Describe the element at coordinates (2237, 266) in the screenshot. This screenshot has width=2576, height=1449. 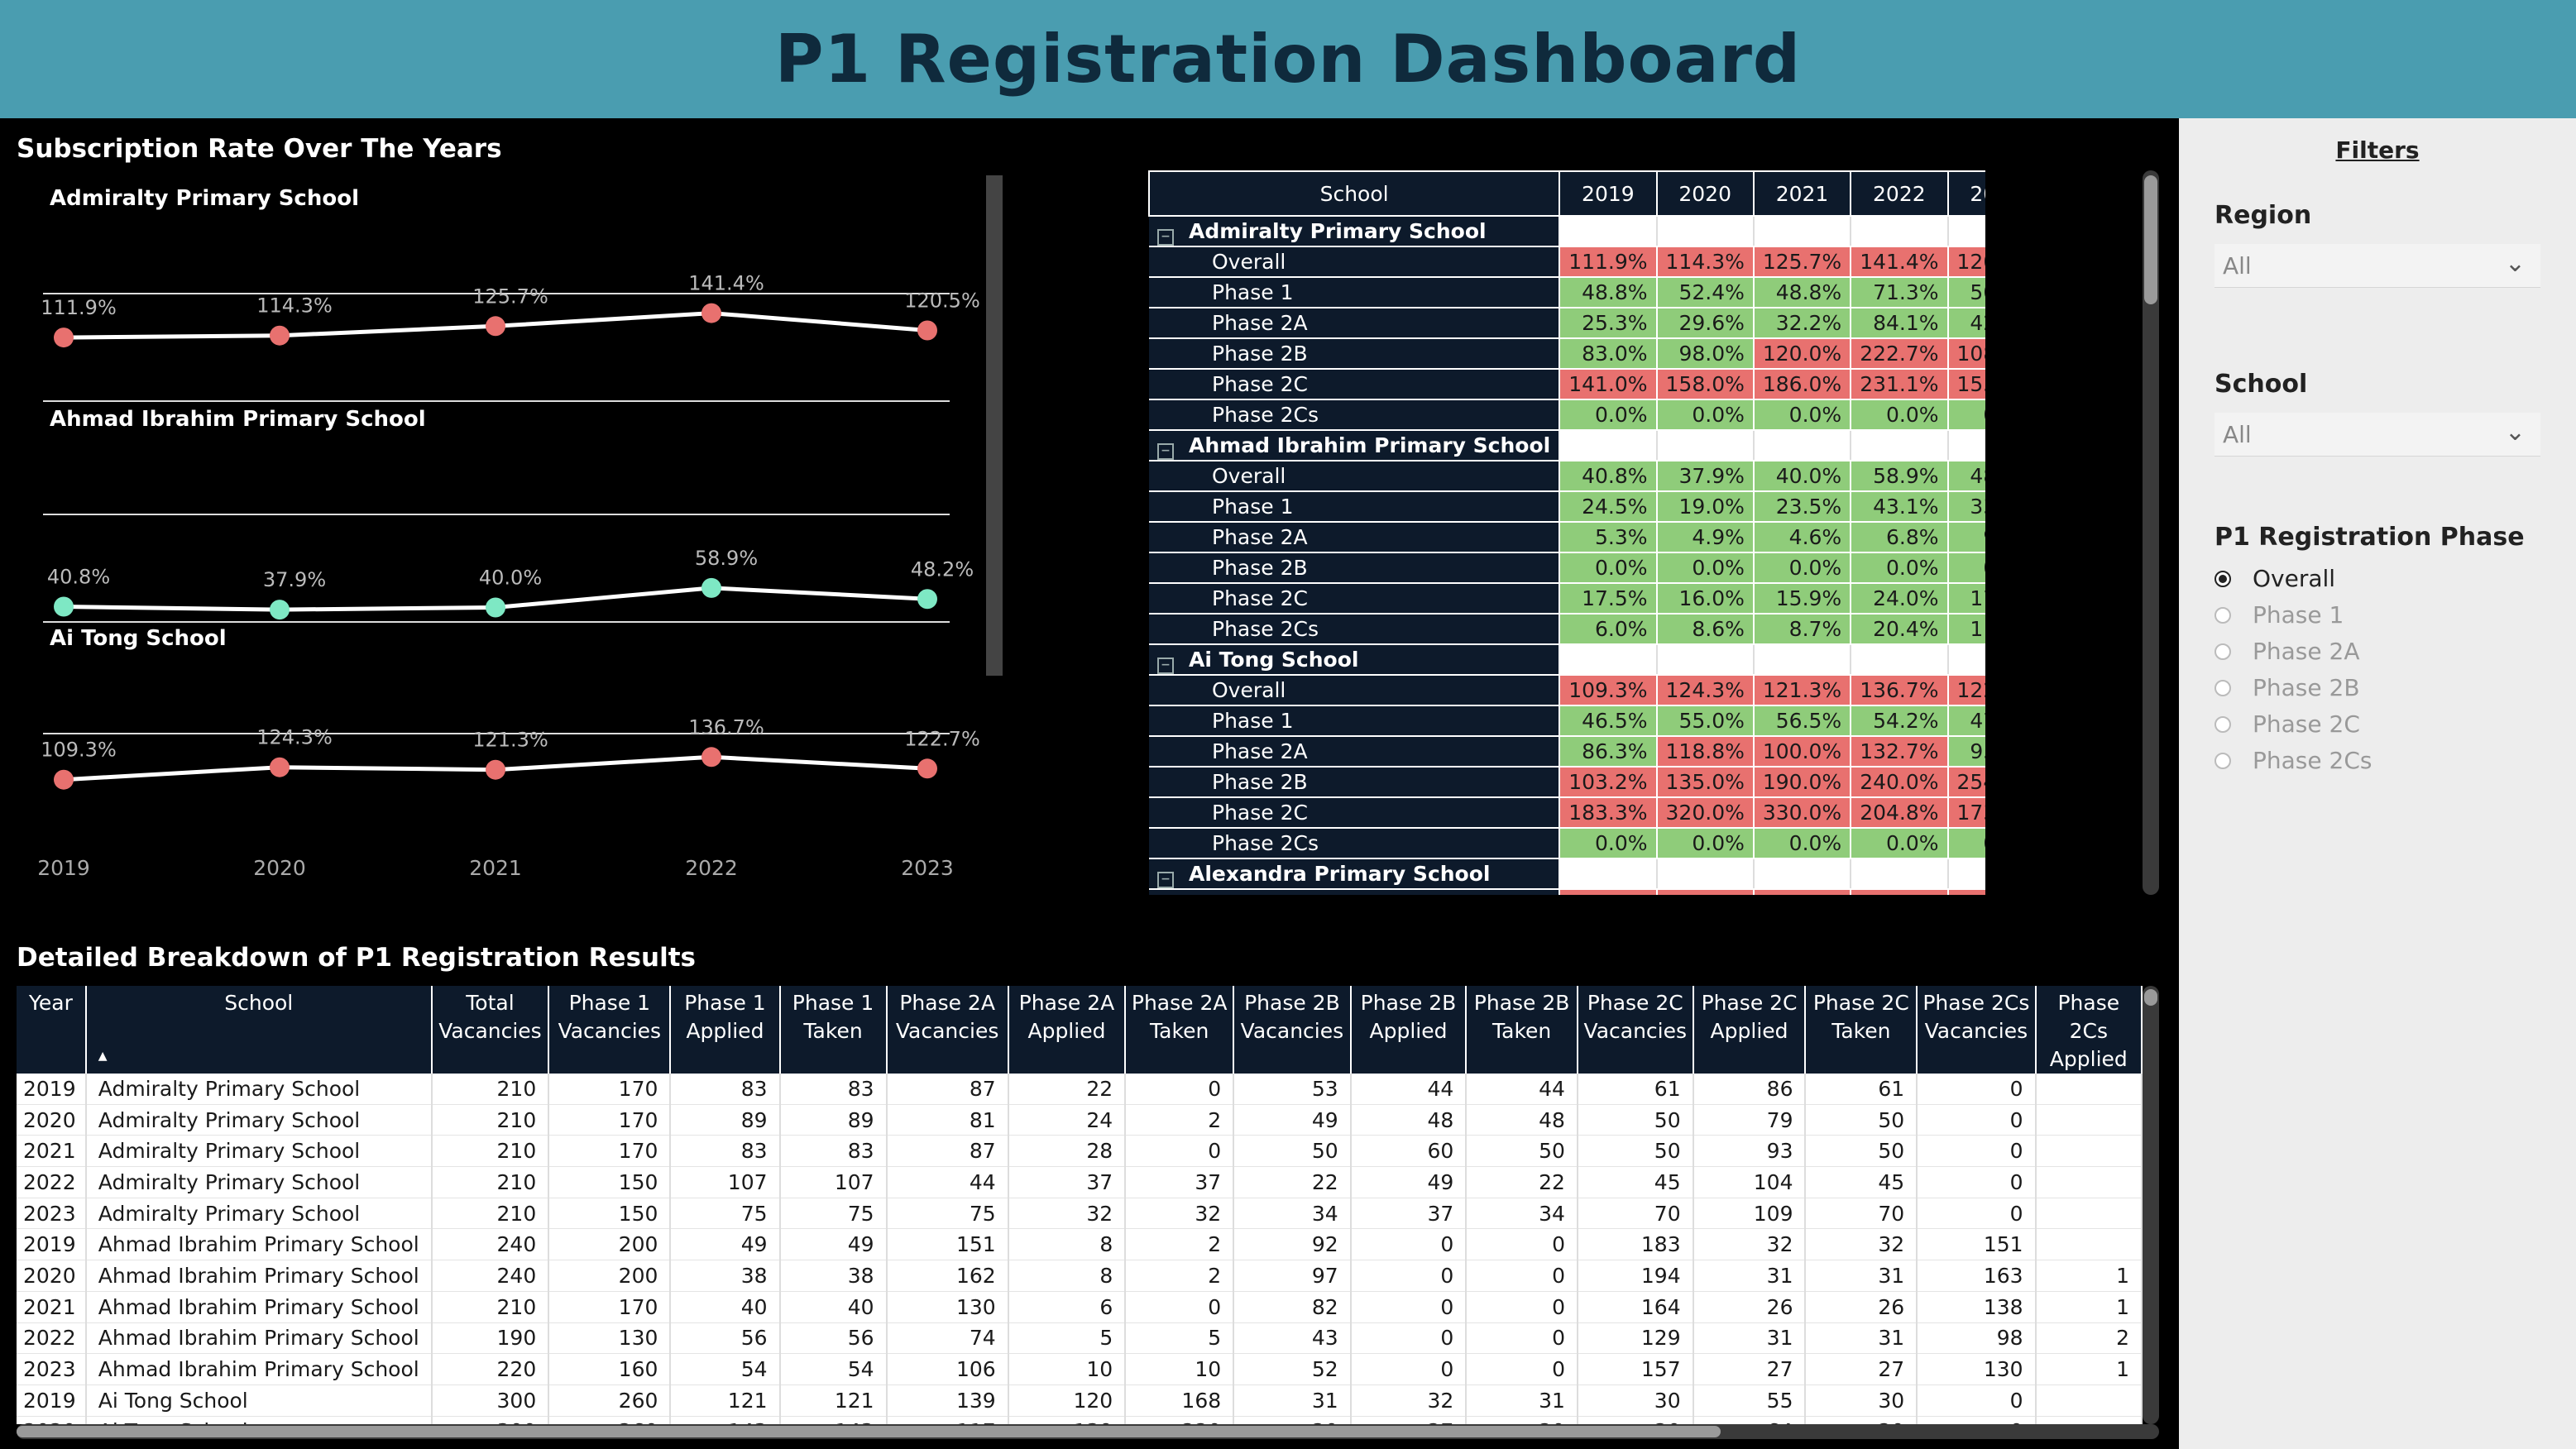
I see `region-value: All` at that location.